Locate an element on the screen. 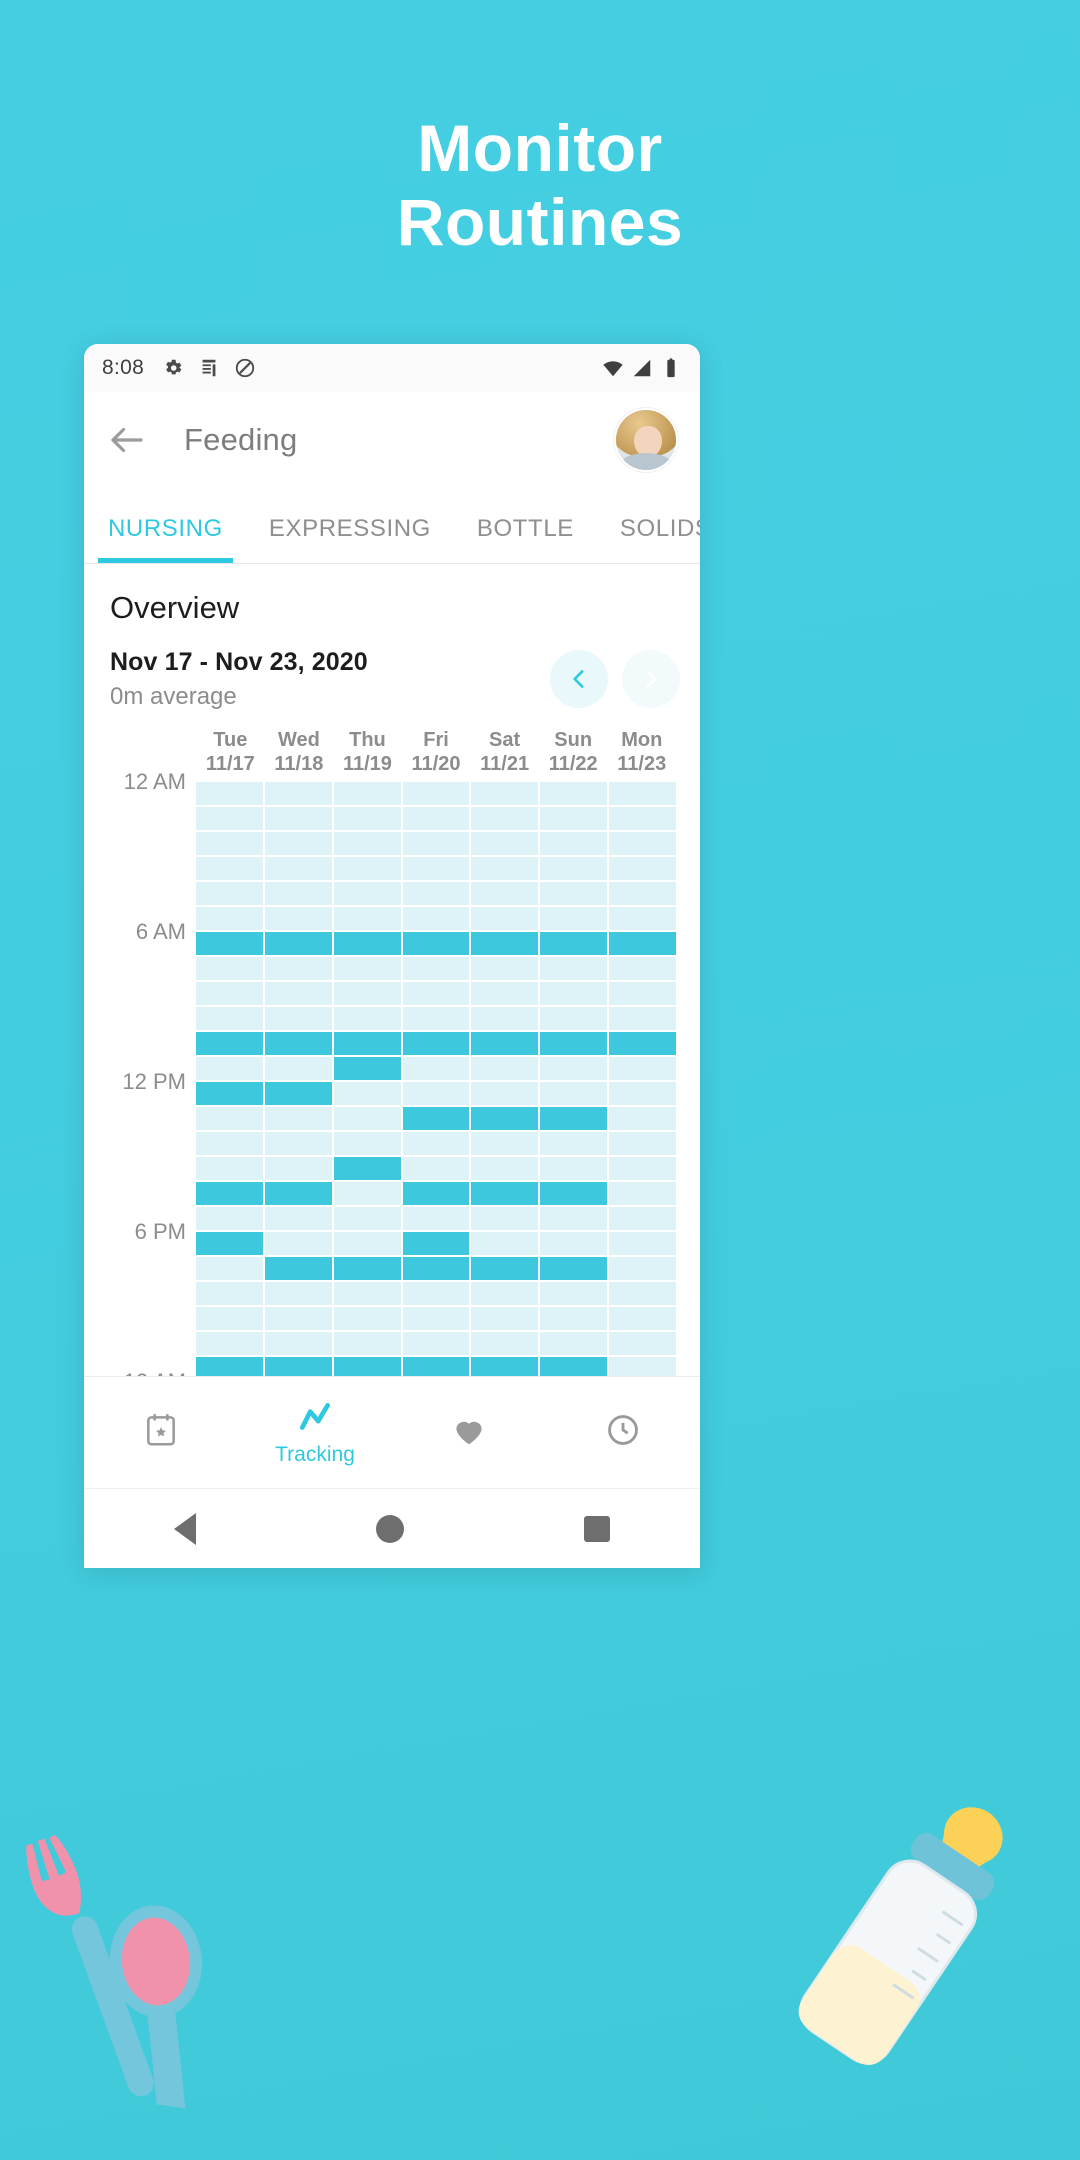 This screenshot has height=2160, width=1080. home-circle-icon is located at coordinates (390, 1528).